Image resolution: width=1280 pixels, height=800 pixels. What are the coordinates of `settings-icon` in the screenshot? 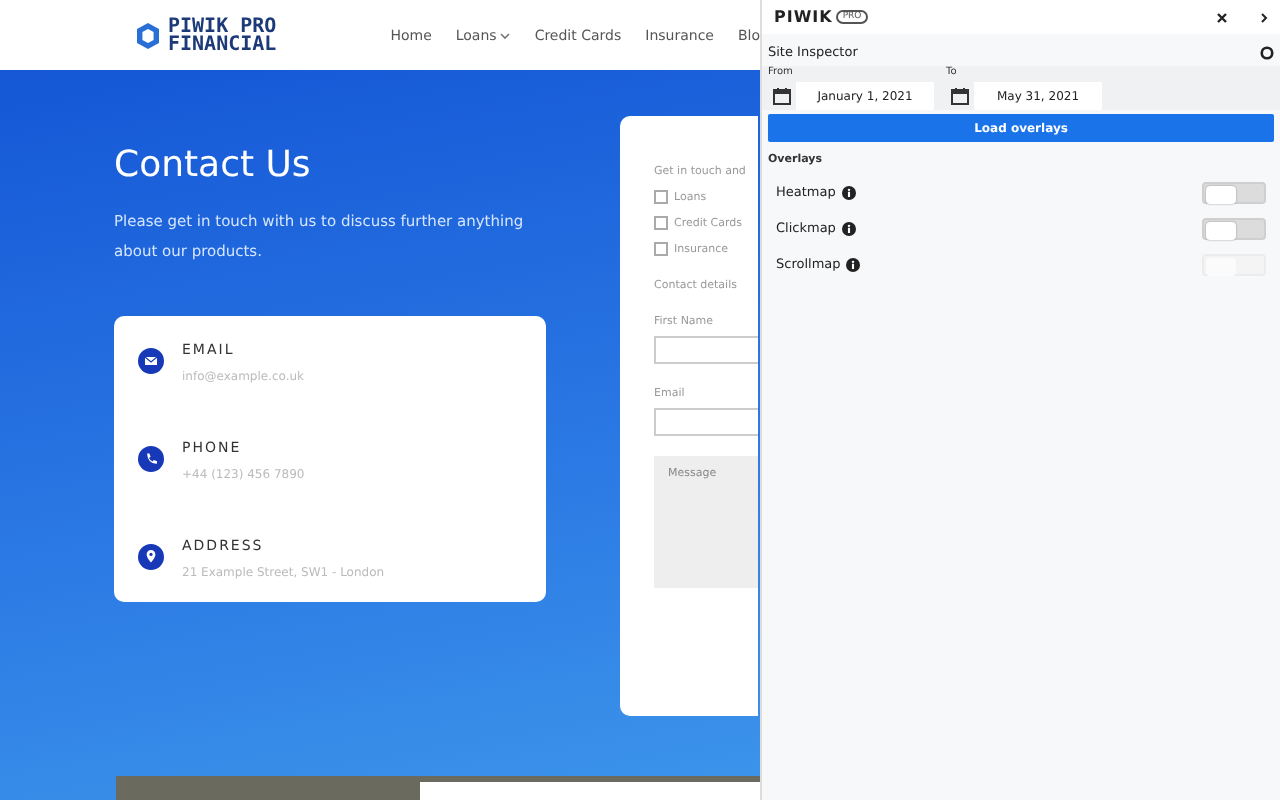 It's located at (1267, 52).